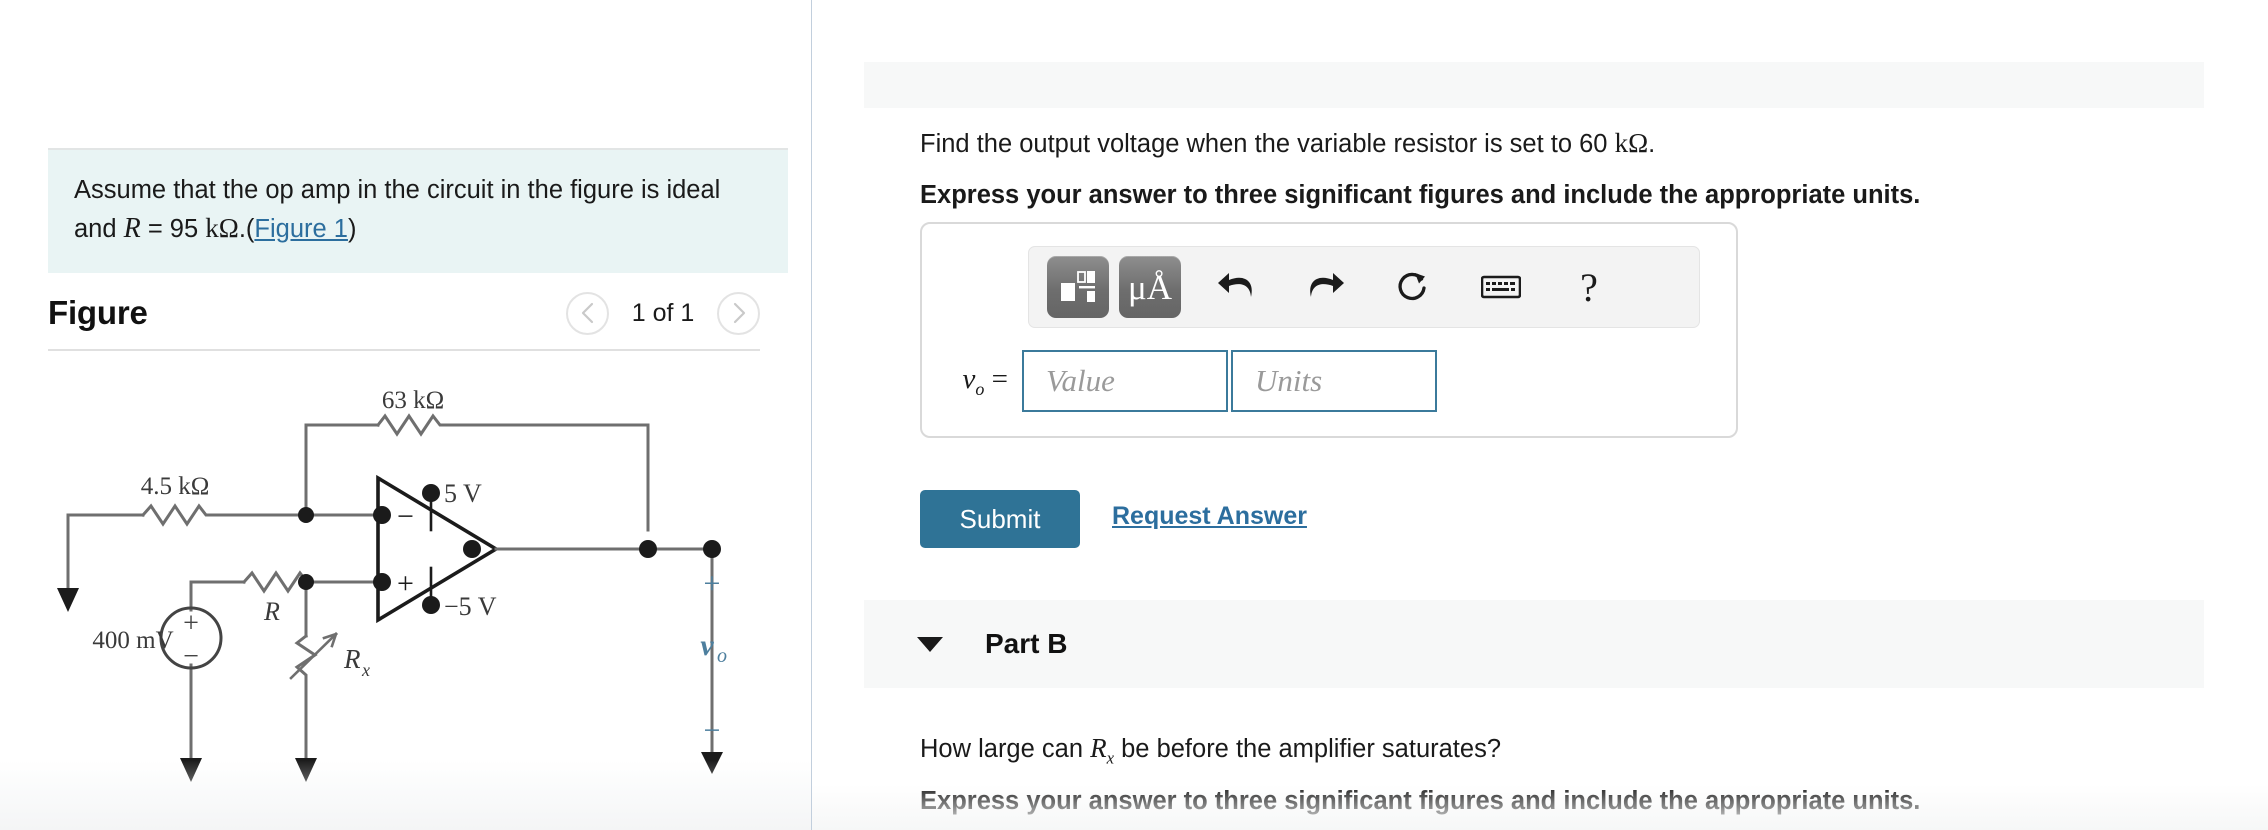 Image resolution: width=2268 pixels, height=830 pixels. What do you see at coordinates (352, 228) in the screenshot?
I see `paren-close: )` at bounding box center [352, 228].